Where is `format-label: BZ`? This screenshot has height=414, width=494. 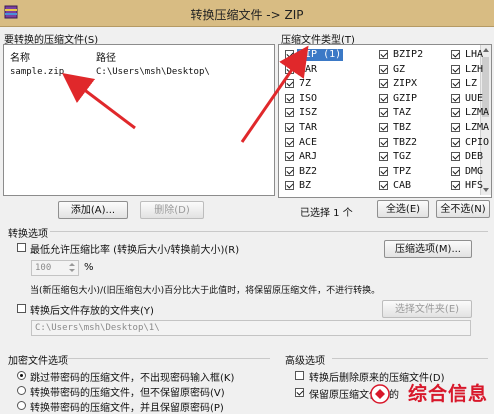 format-label: BZ is located at coordinates (305, 186).